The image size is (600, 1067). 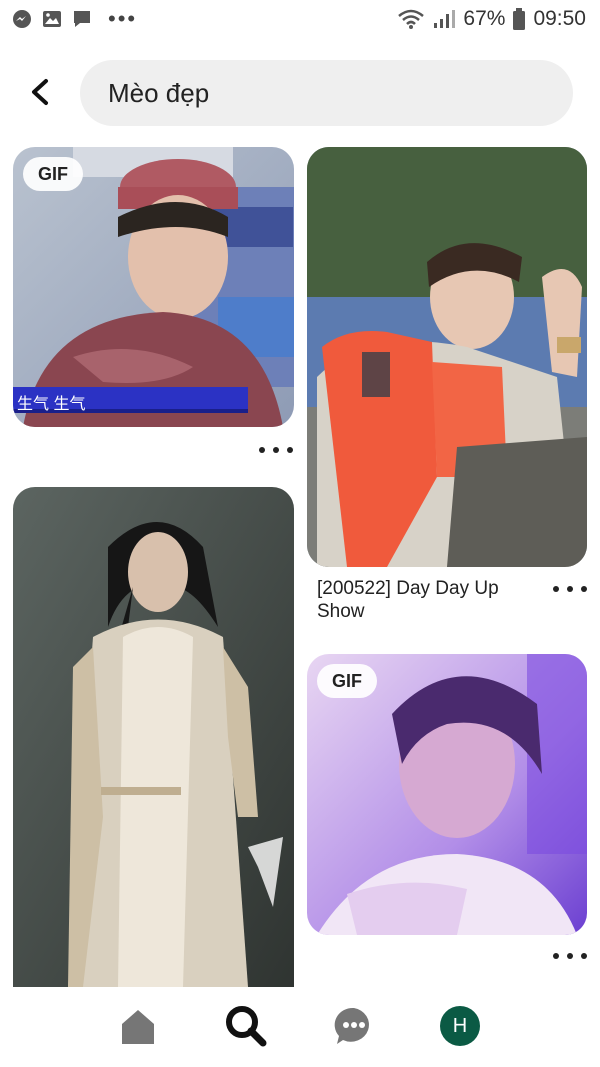 I want to click on home-icon, so click(x=138, y=1027).